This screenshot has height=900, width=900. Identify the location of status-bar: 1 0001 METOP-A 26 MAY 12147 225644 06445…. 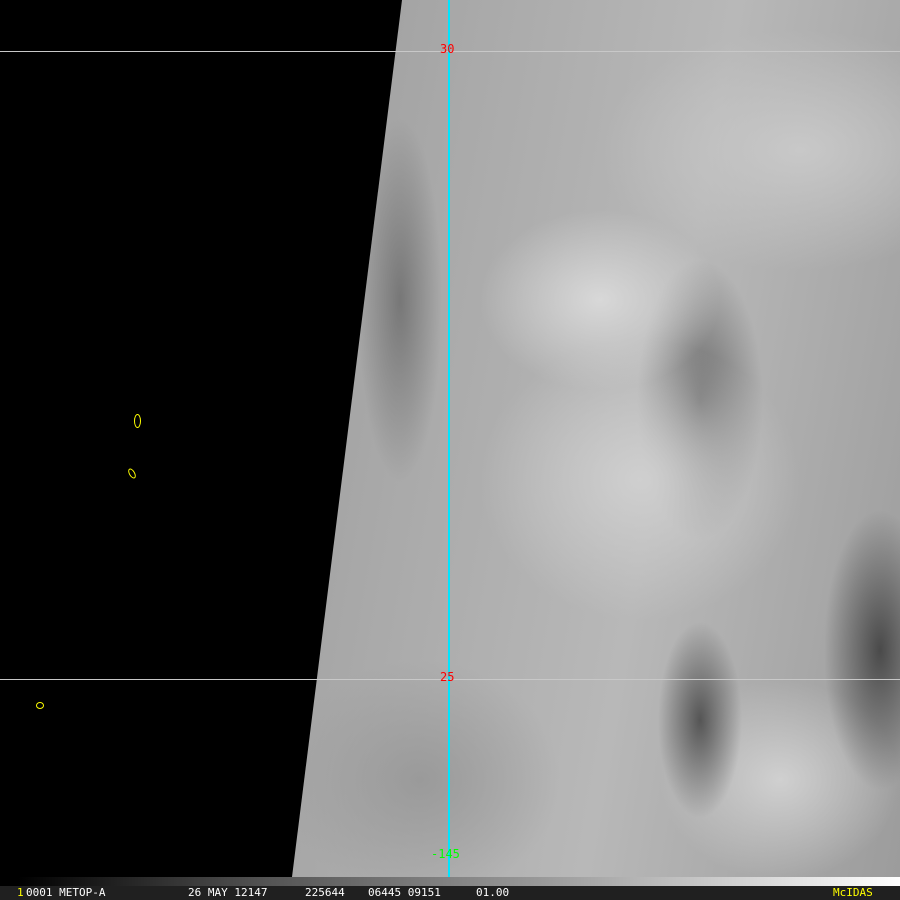
(450, 893).